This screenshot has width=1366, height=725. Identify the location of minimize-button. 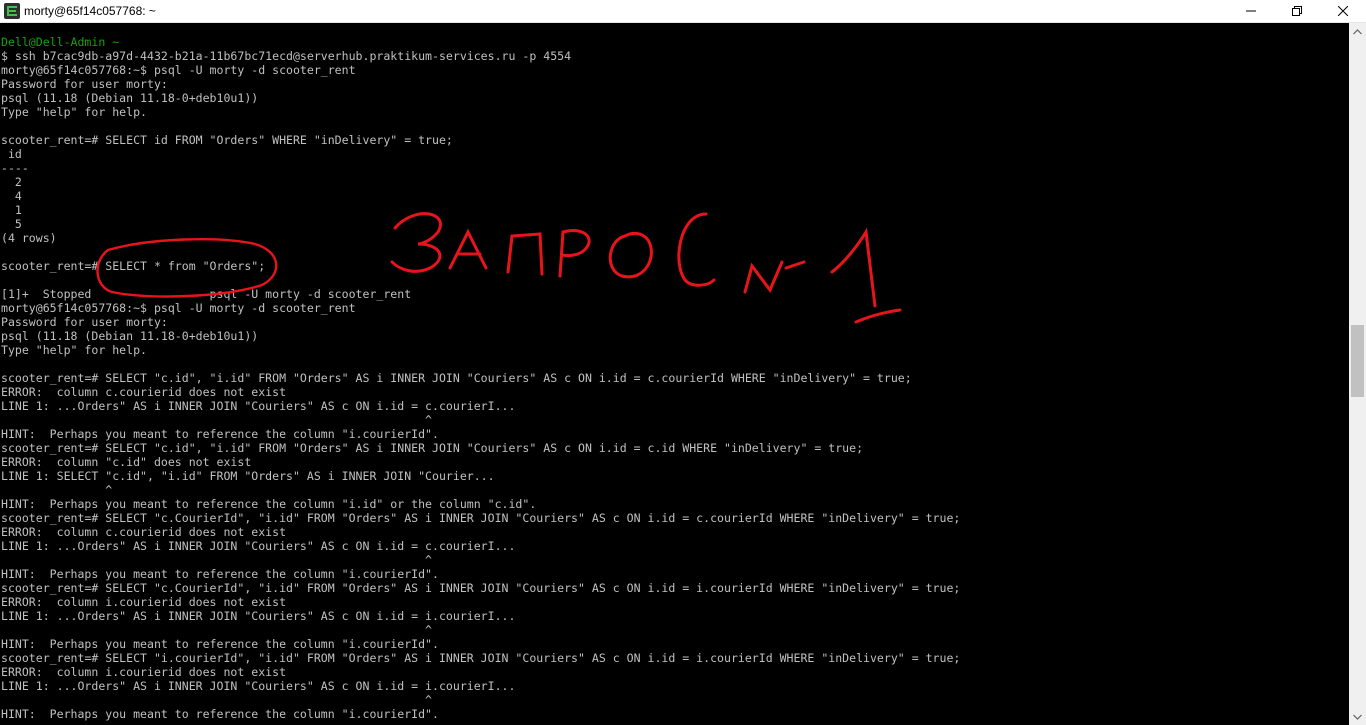
(1251, 11).